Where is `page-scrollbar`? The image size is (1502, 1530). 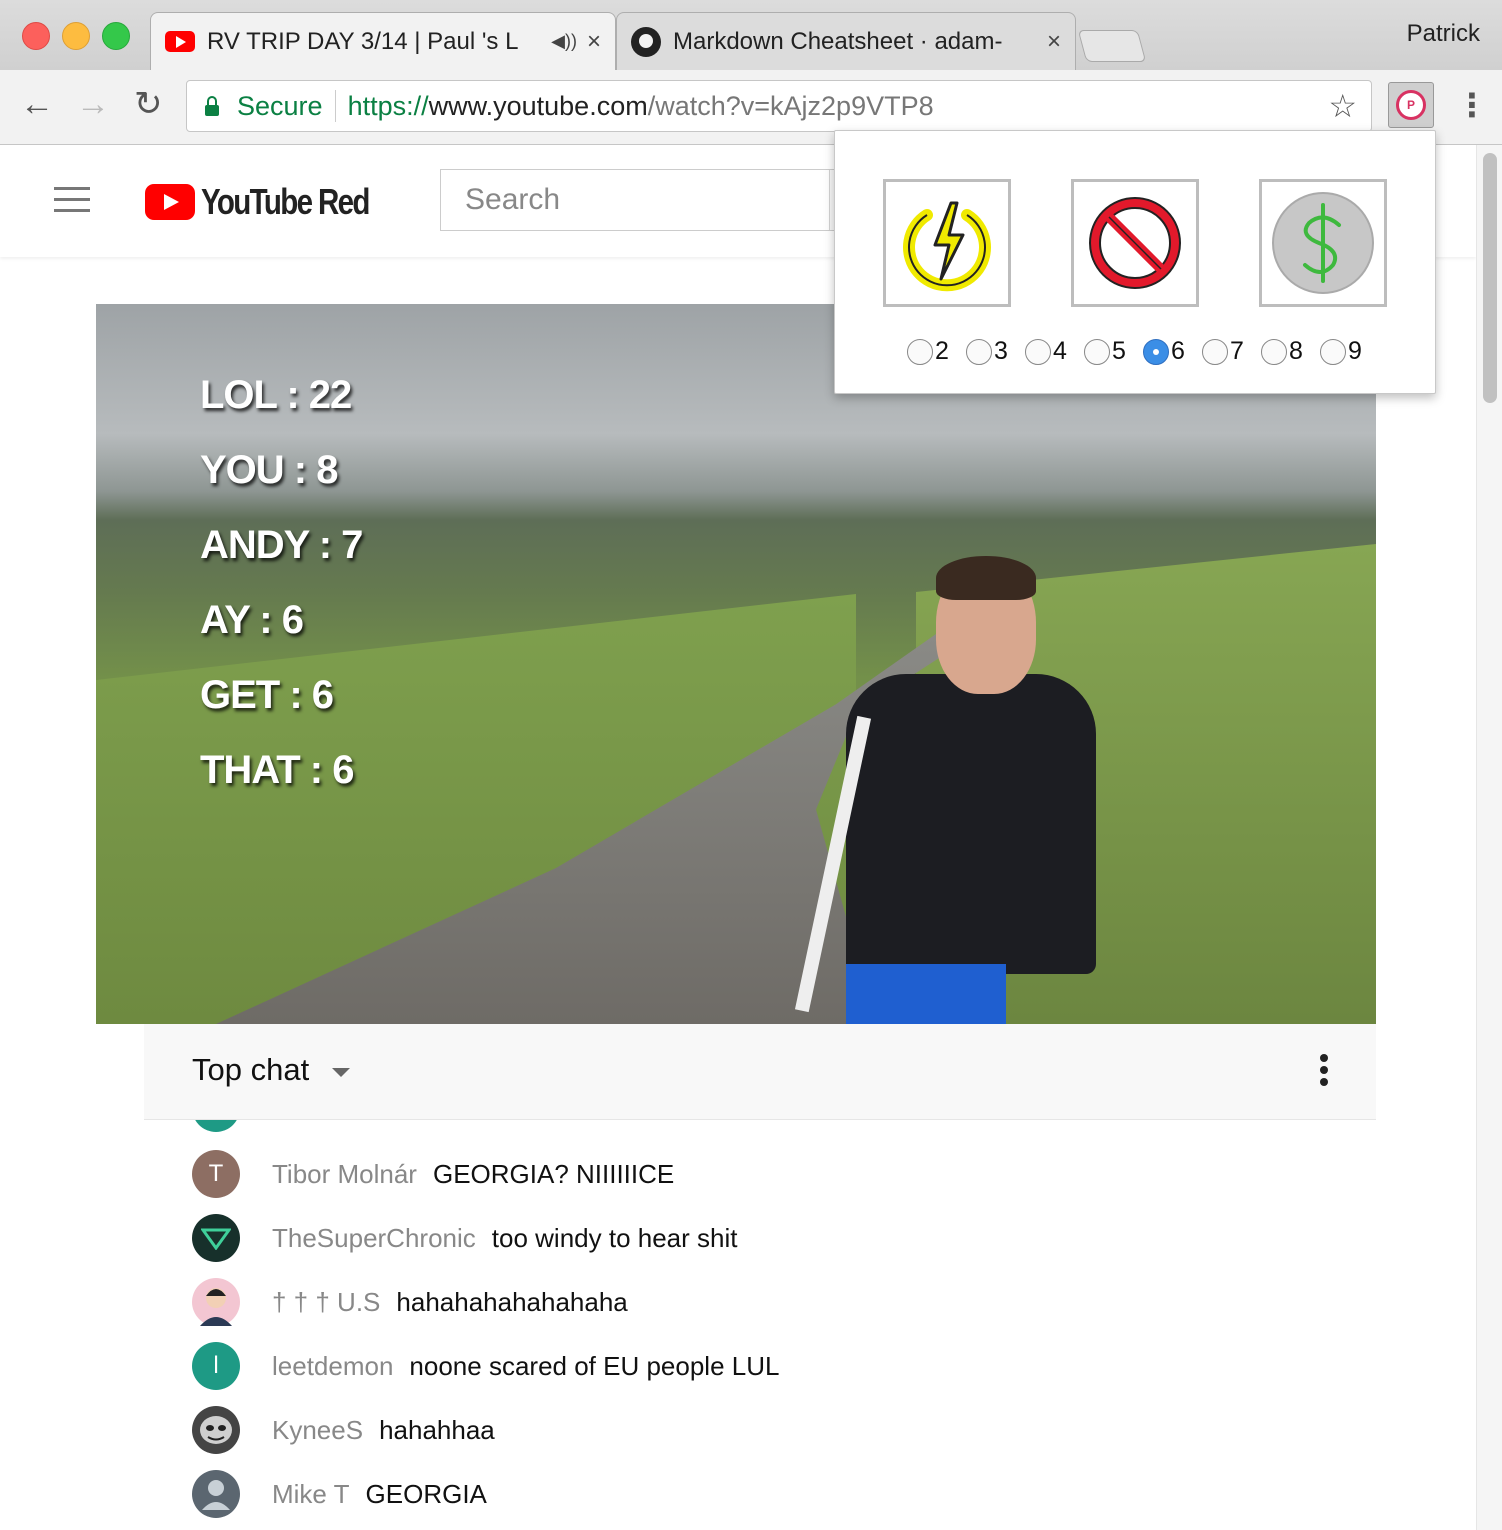
page-scrollbar is located at coordinates (1489, 837).